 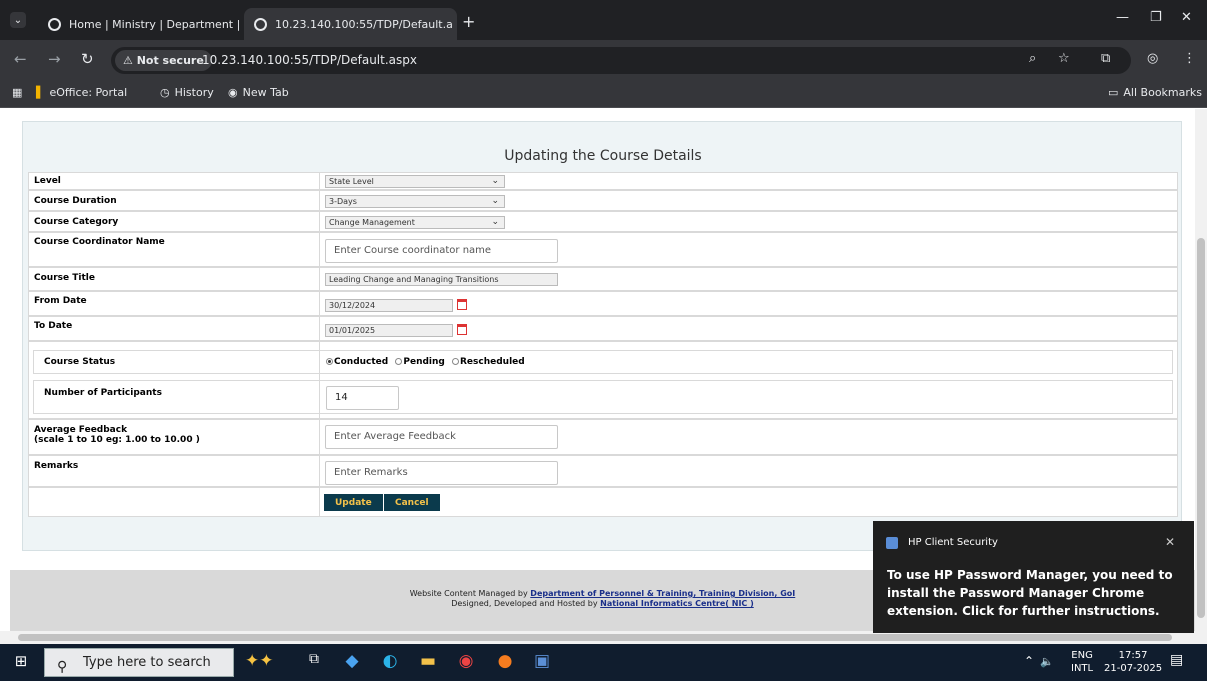 I want to click on cancel-button: Cancel, so click(x=412, y=502).